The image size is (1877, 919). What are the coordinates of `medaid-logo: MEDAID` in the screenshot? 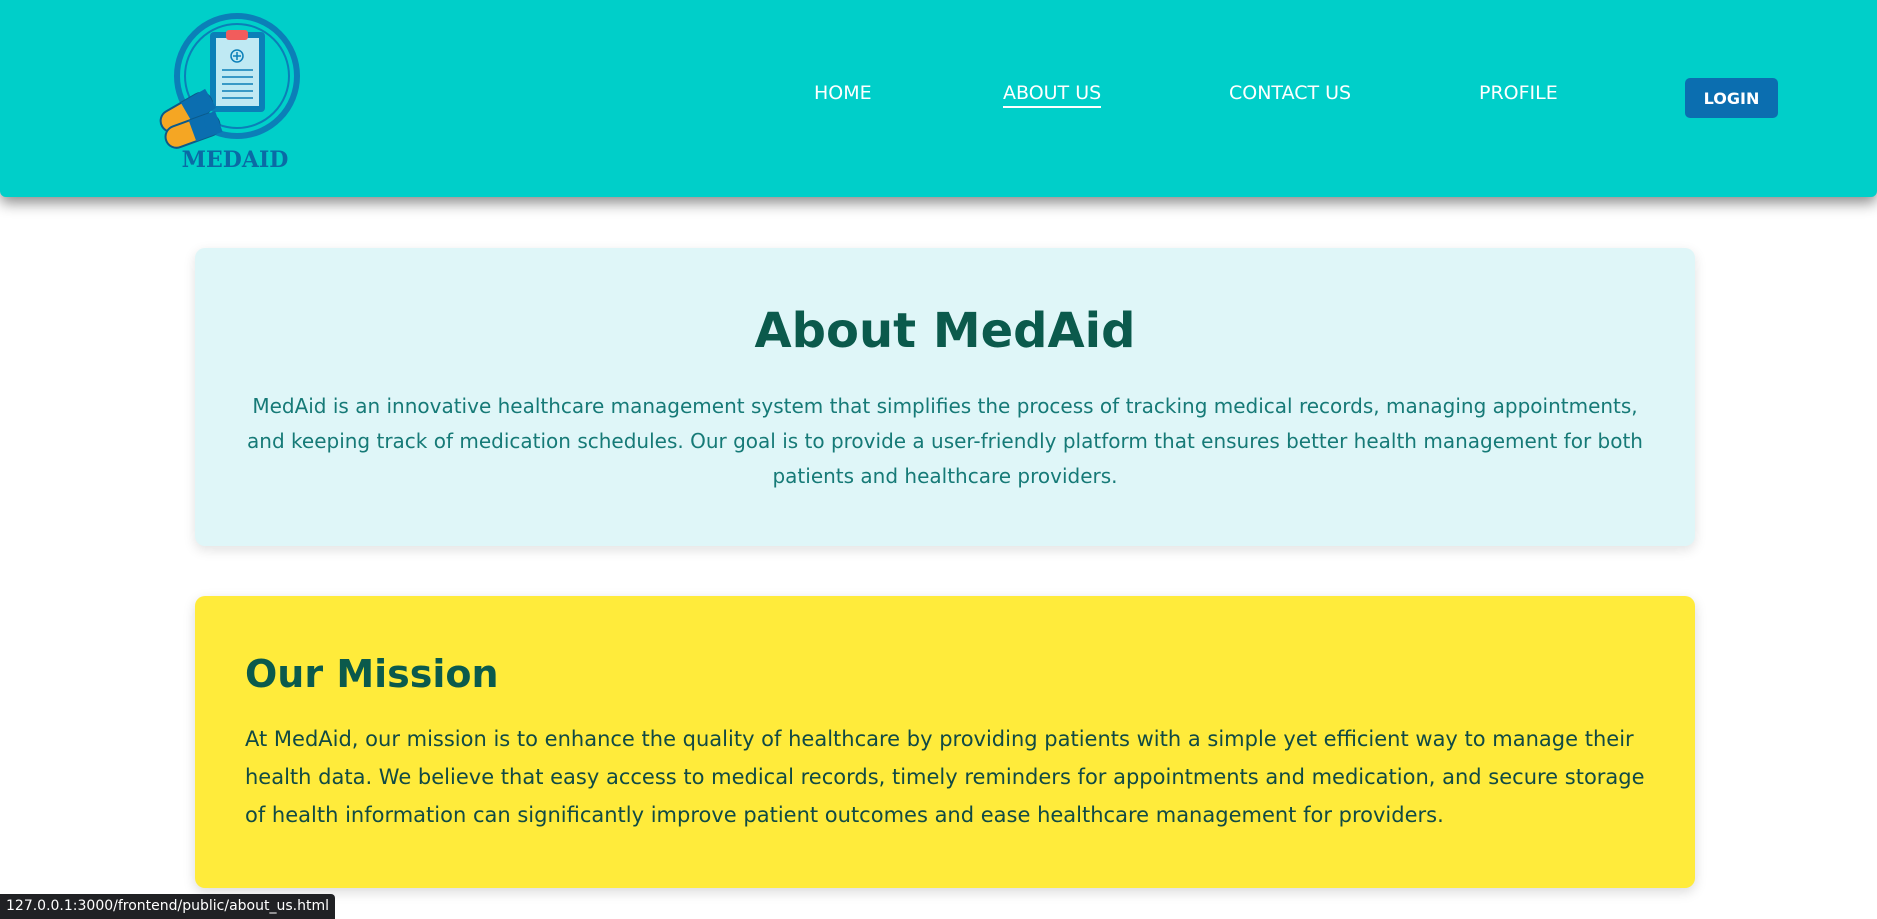 It's located at (230, 94).